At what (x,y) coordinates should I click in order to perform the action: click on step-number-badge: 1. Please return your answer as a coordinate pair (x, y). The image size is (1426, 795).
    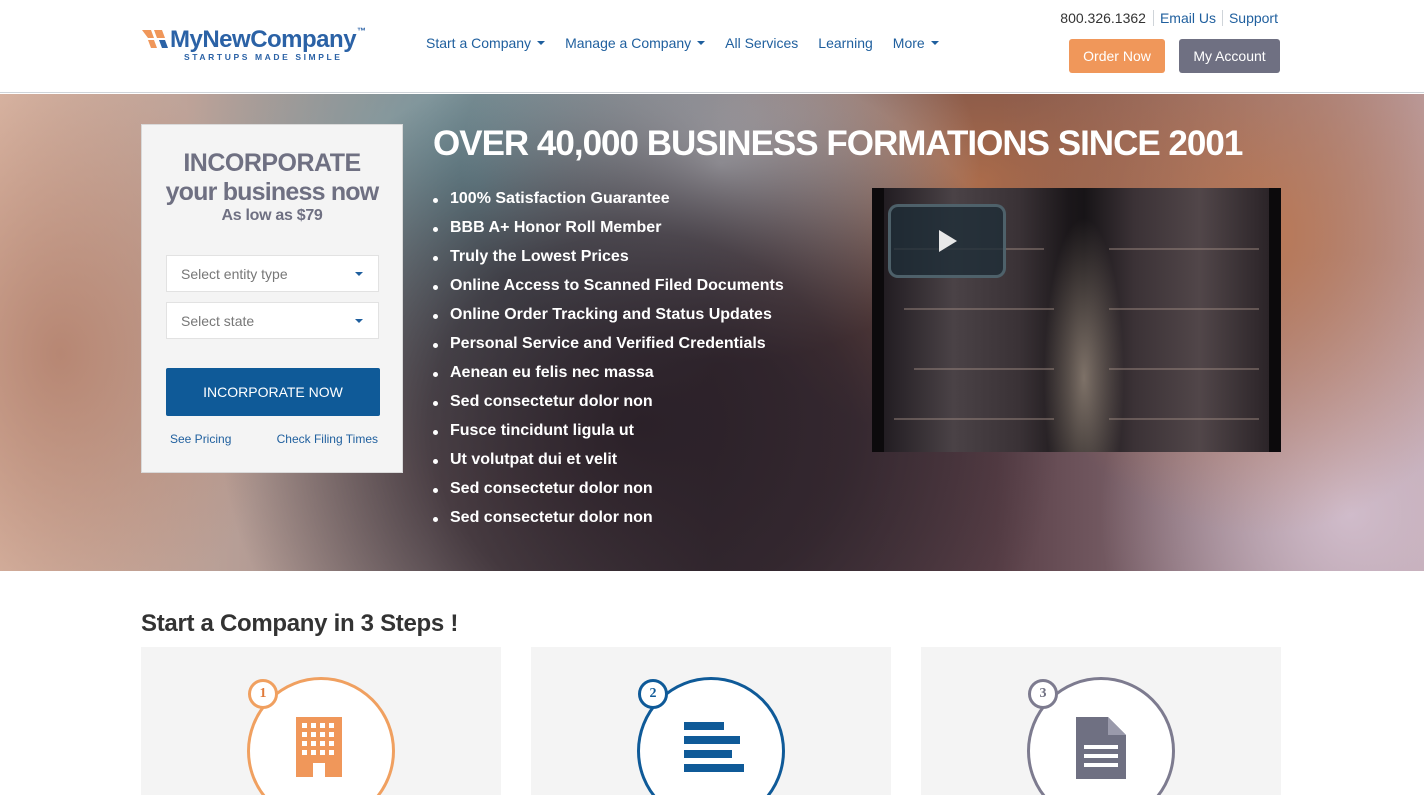
    Looking at the image, I should click on (263, 694).